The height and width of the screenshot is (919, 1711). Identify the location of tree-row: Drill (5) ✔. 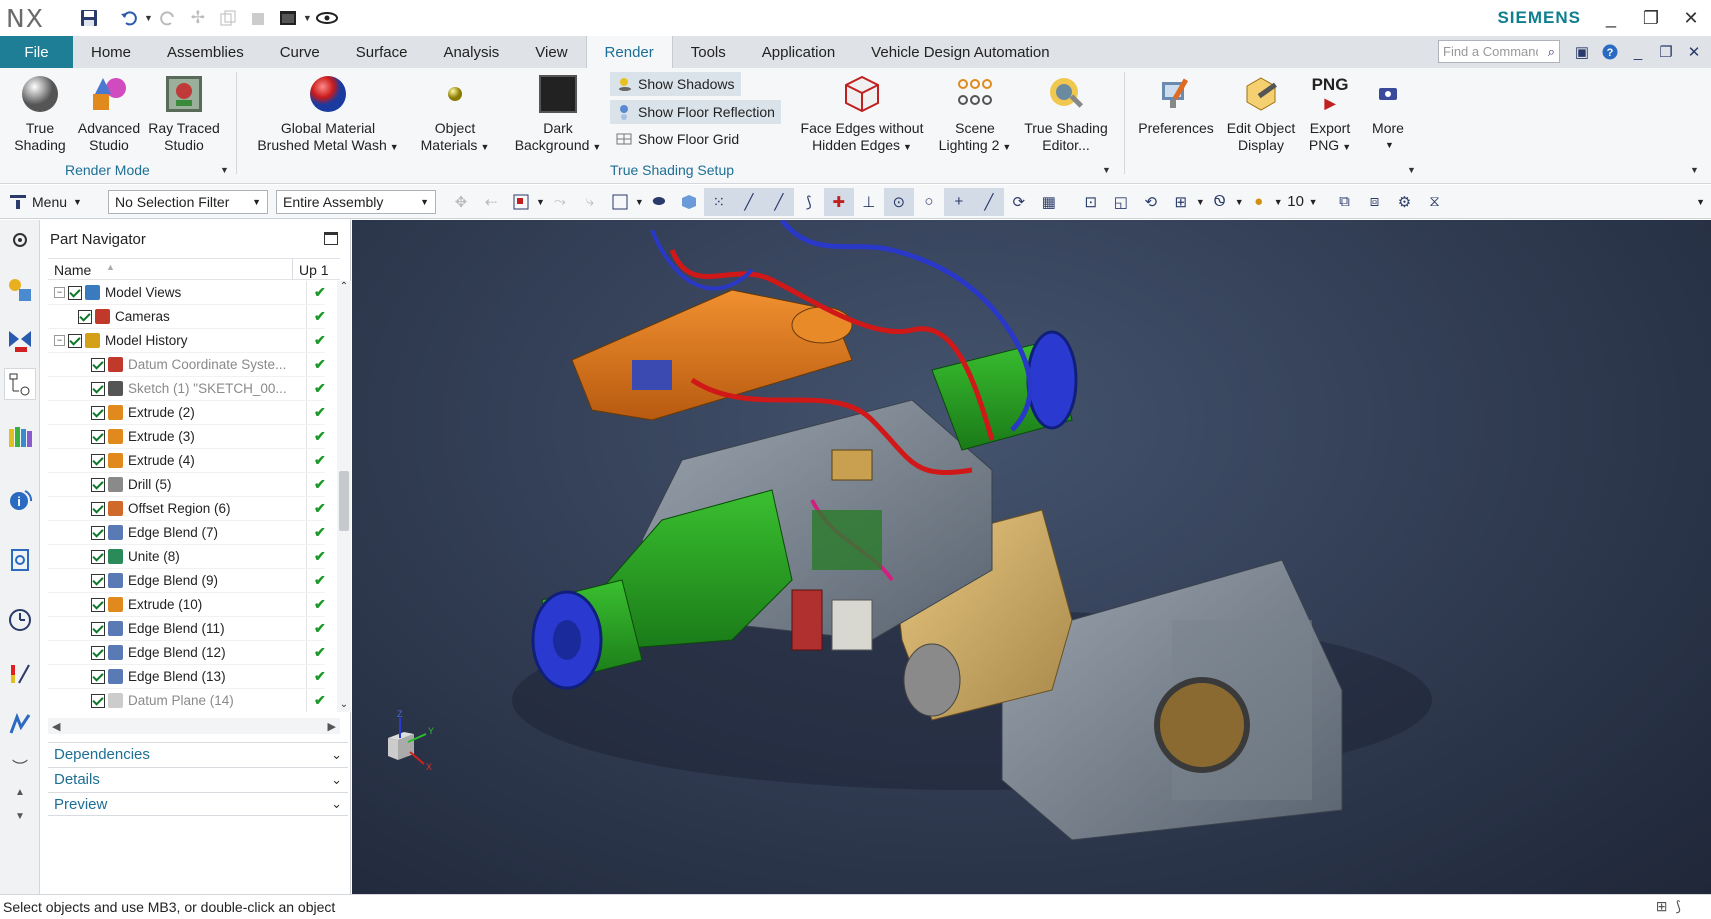
(186, 485).